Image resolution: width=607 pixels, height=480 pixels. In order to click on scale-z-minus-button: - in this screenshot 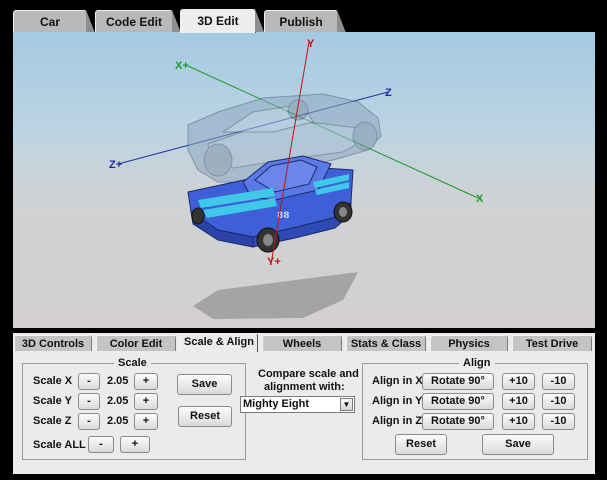, I will do `click(89, 421)`.